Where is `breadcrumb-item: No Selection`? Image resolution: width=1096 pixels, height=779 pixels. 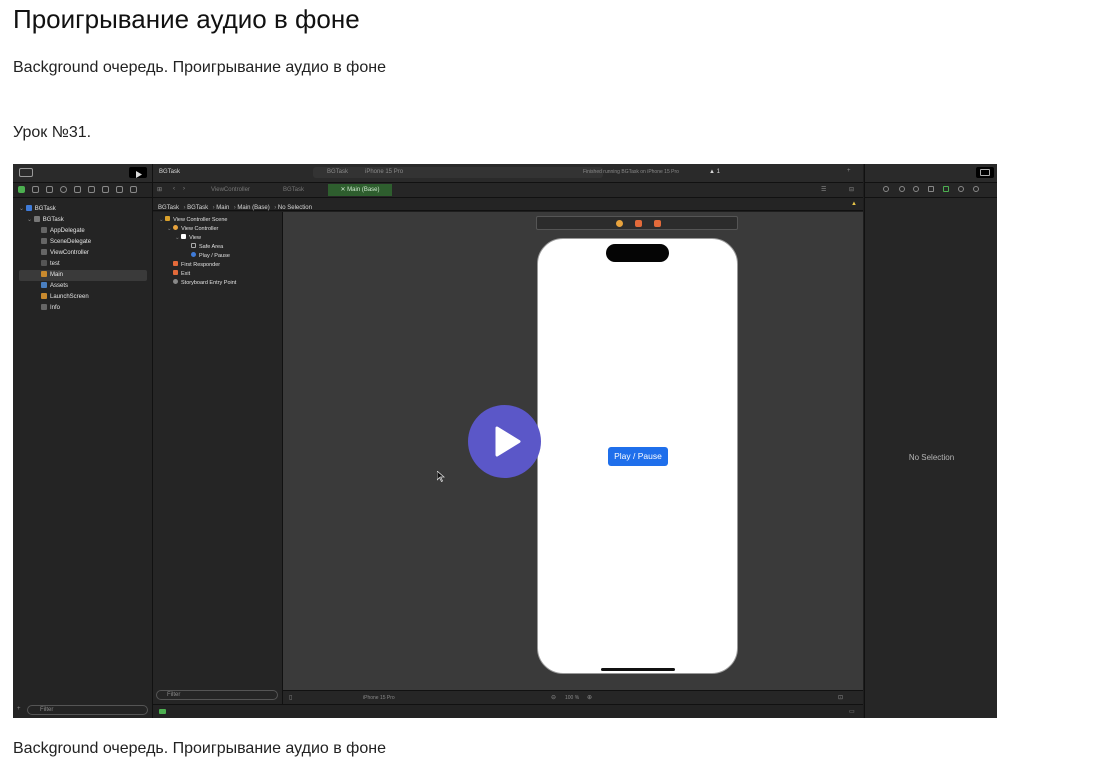
breadcrumb-item: No Selection is located at coordinates (295, 208).